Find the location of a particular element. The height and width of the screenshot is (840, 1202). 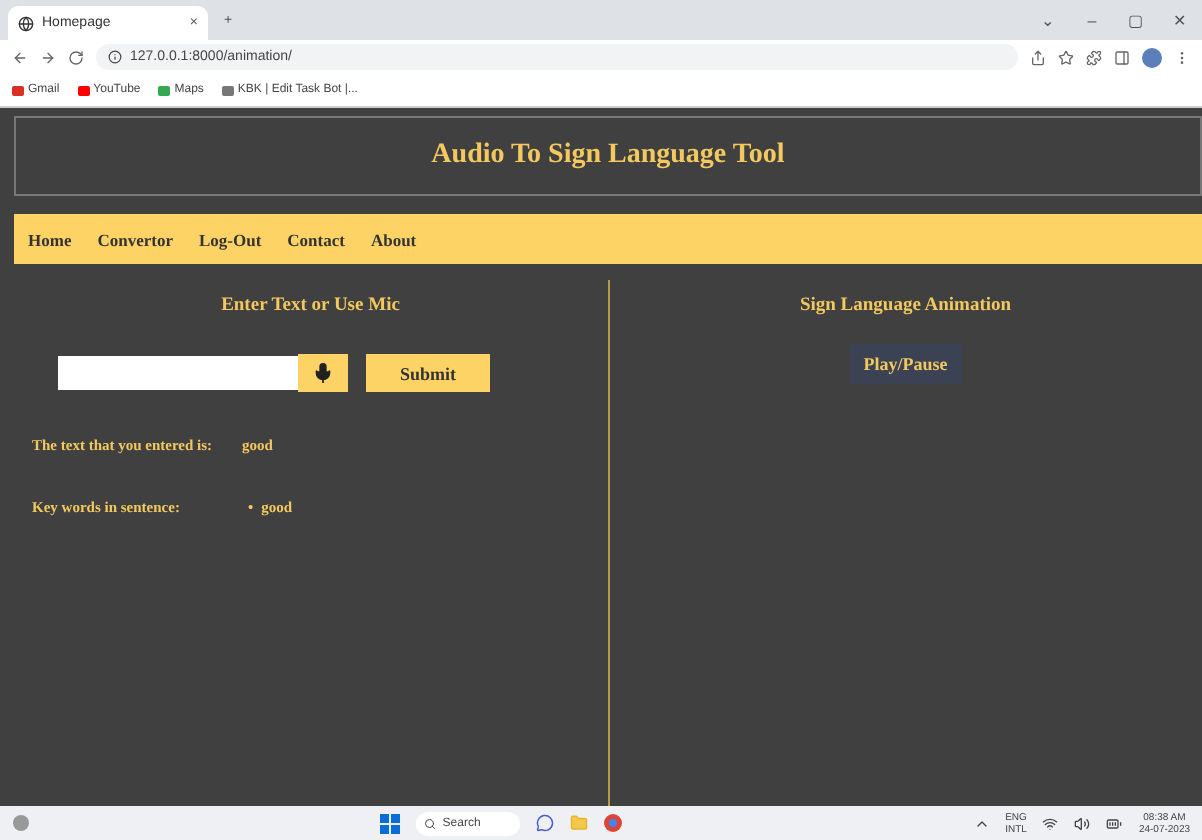

wifi-icon is located at coordinates (1050, 823).